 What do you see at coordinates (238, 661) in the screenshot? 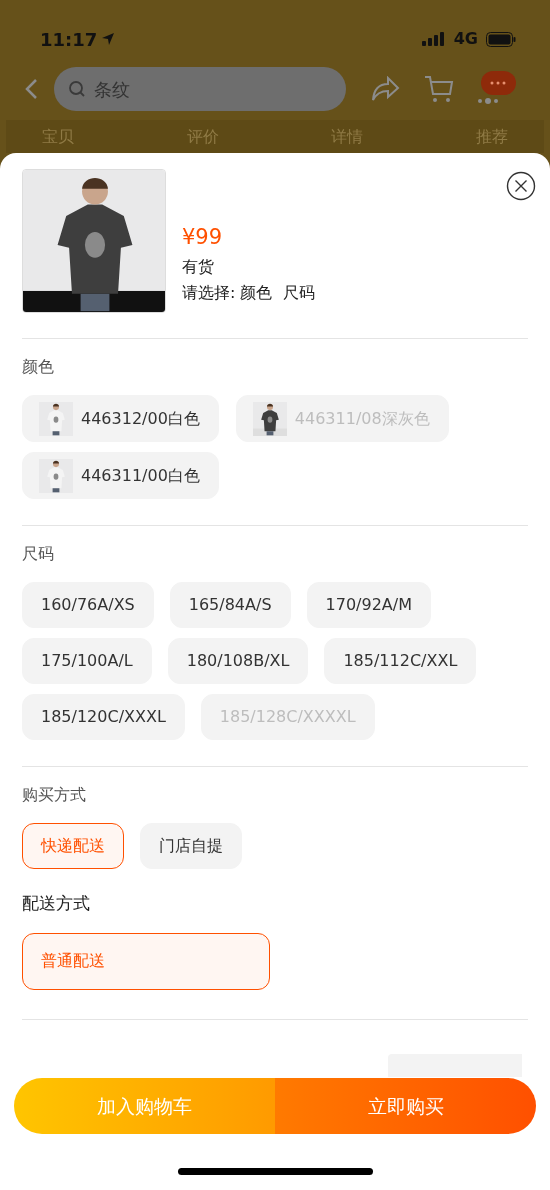
I see `option-chip: 180/108B/XL` at bounding box center [238, 661].